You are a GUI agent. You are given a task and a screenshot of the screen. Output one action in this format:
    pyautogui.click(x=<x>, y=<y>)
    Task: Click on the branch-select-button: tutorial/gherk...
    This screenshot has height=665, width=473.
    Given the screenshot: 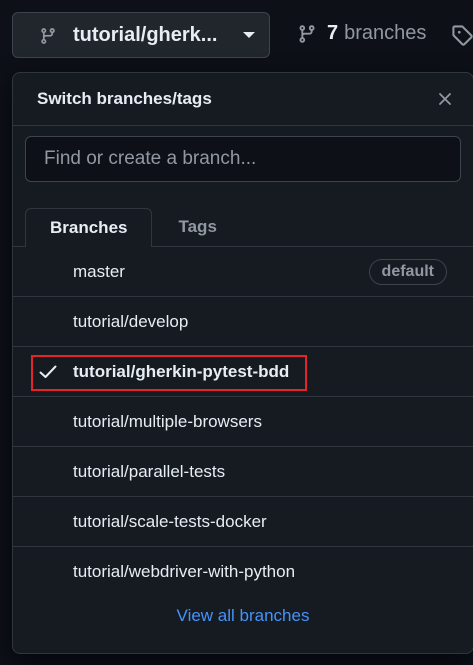 What is the action you would take?
    pyautogui.click(x=141, y=35)
    